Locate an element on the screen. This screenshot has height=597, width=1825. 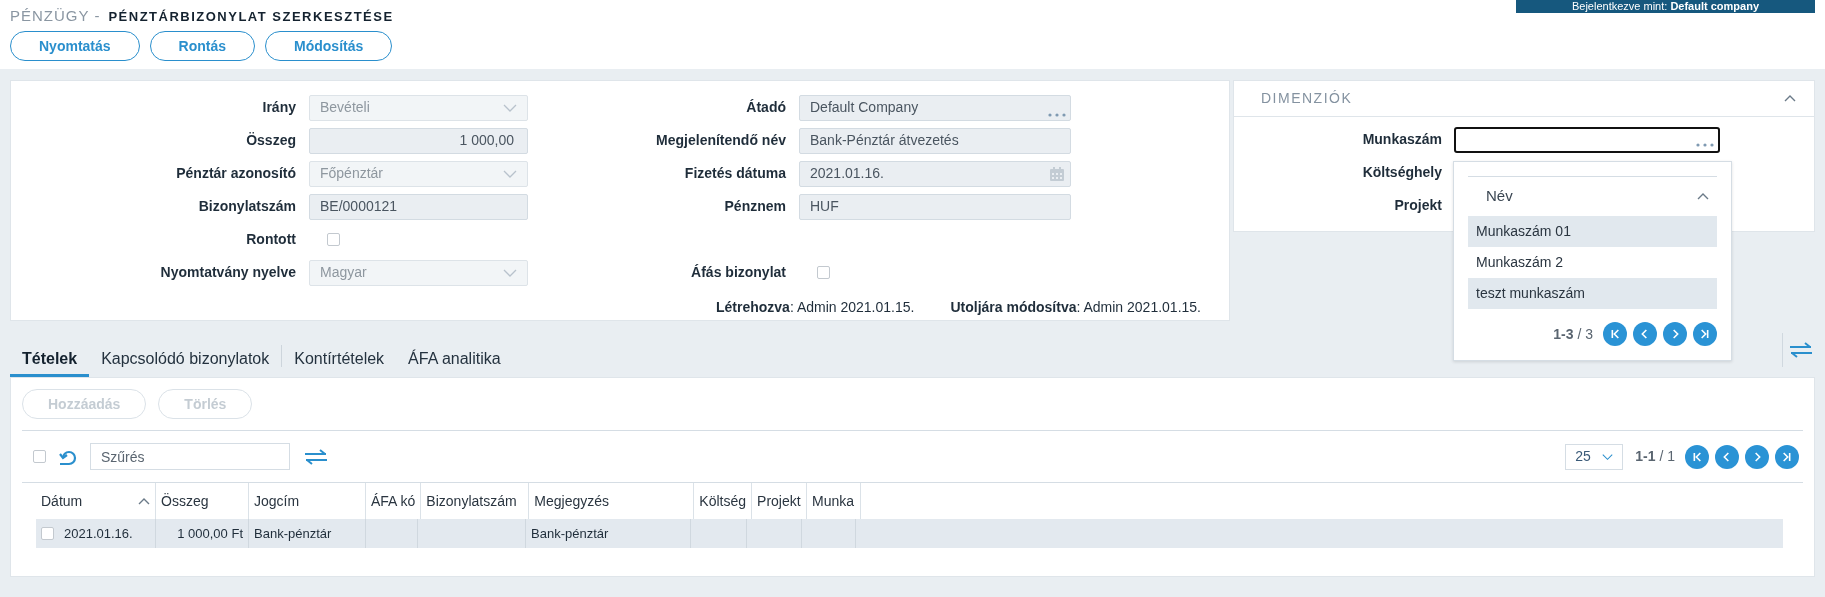
select-value: 25 is located at coordinates (1583, 456).